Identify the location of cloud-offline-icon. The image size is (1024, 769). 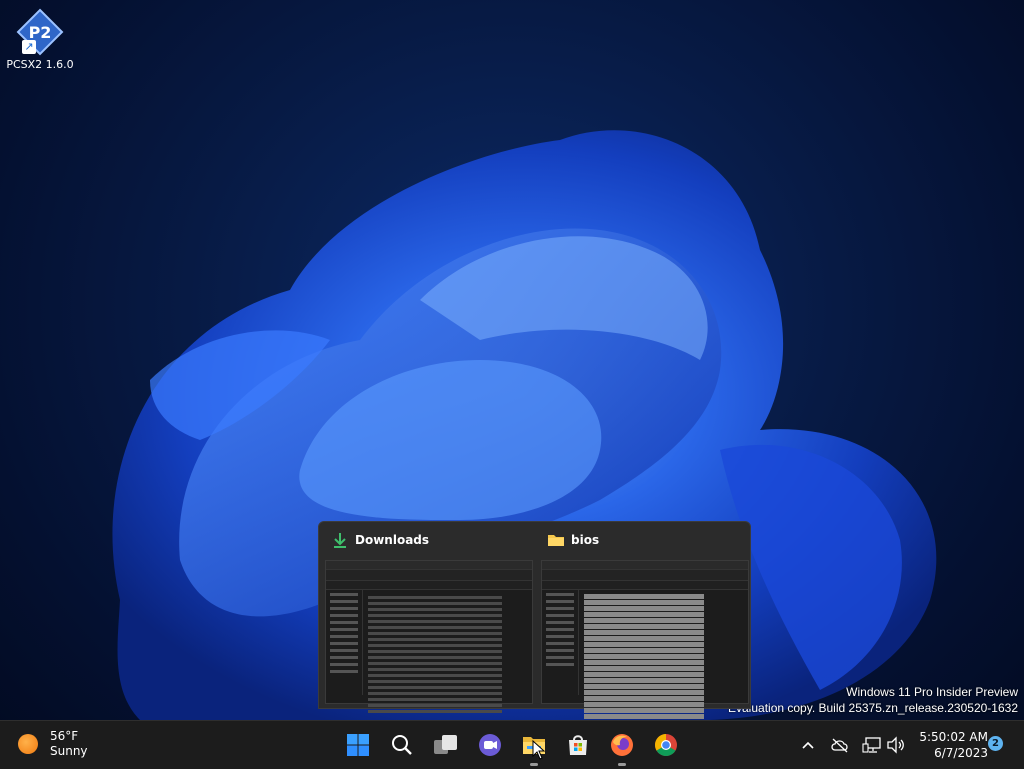
(839, 745).